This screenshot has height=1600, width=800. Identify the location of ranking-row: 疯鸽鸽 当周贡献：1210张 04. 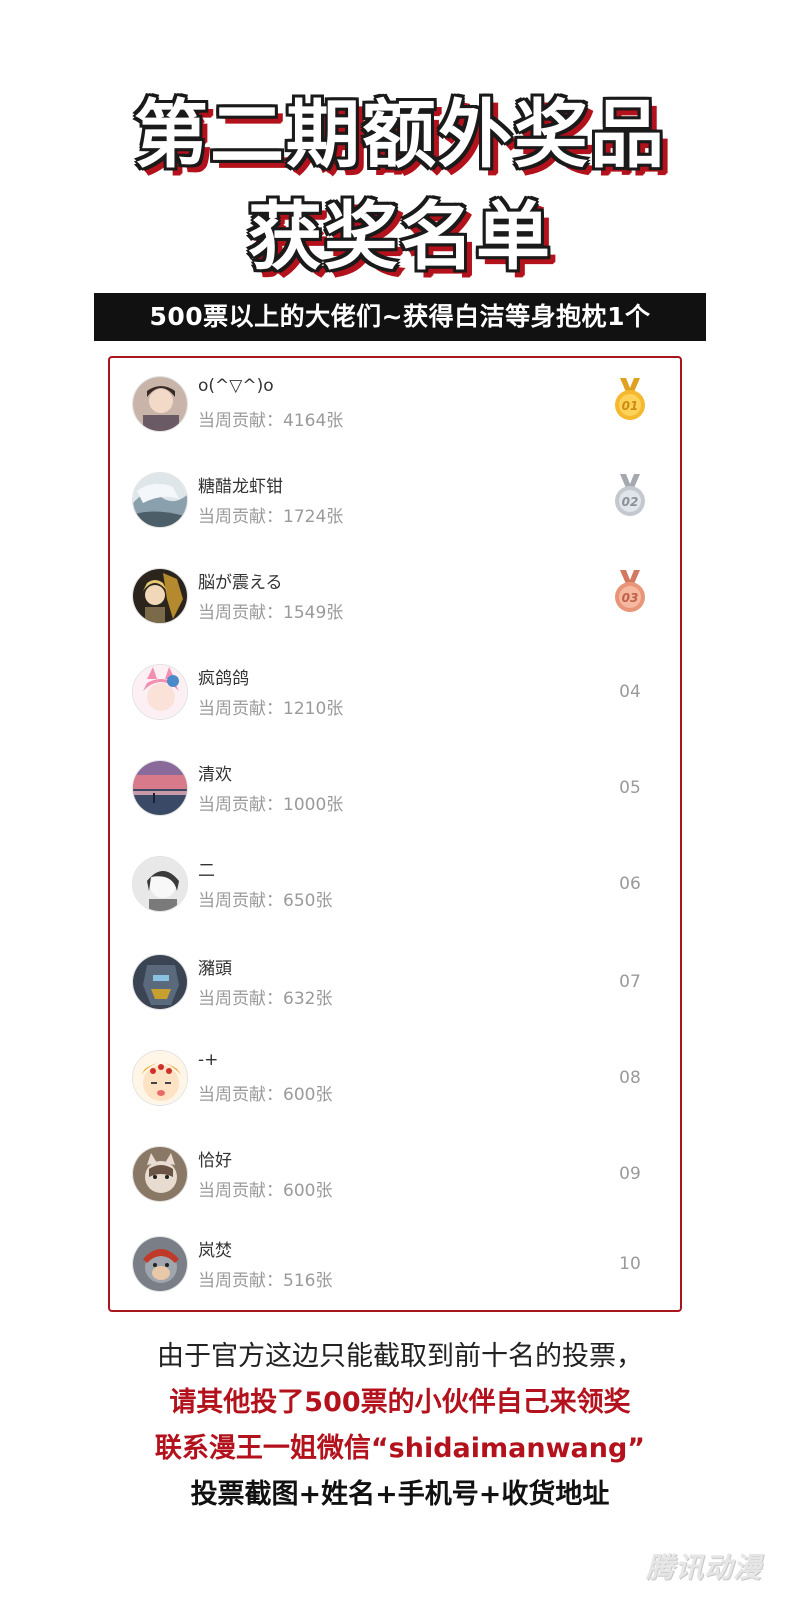
(395, 694).